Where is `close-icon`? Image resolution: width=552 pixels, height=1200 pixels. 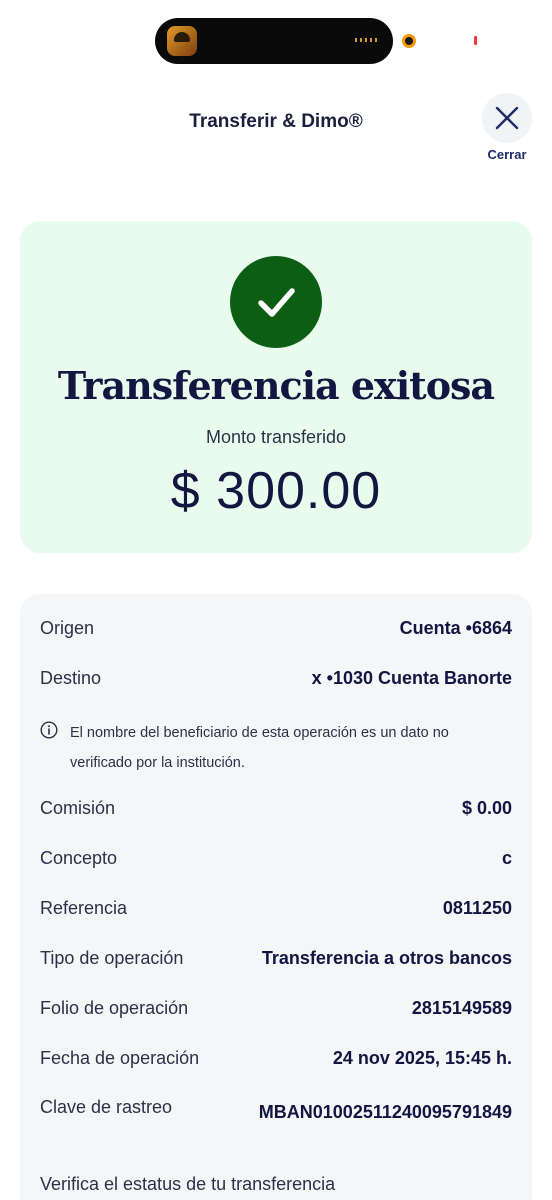
close-icon is located at coordinates (507, 118).